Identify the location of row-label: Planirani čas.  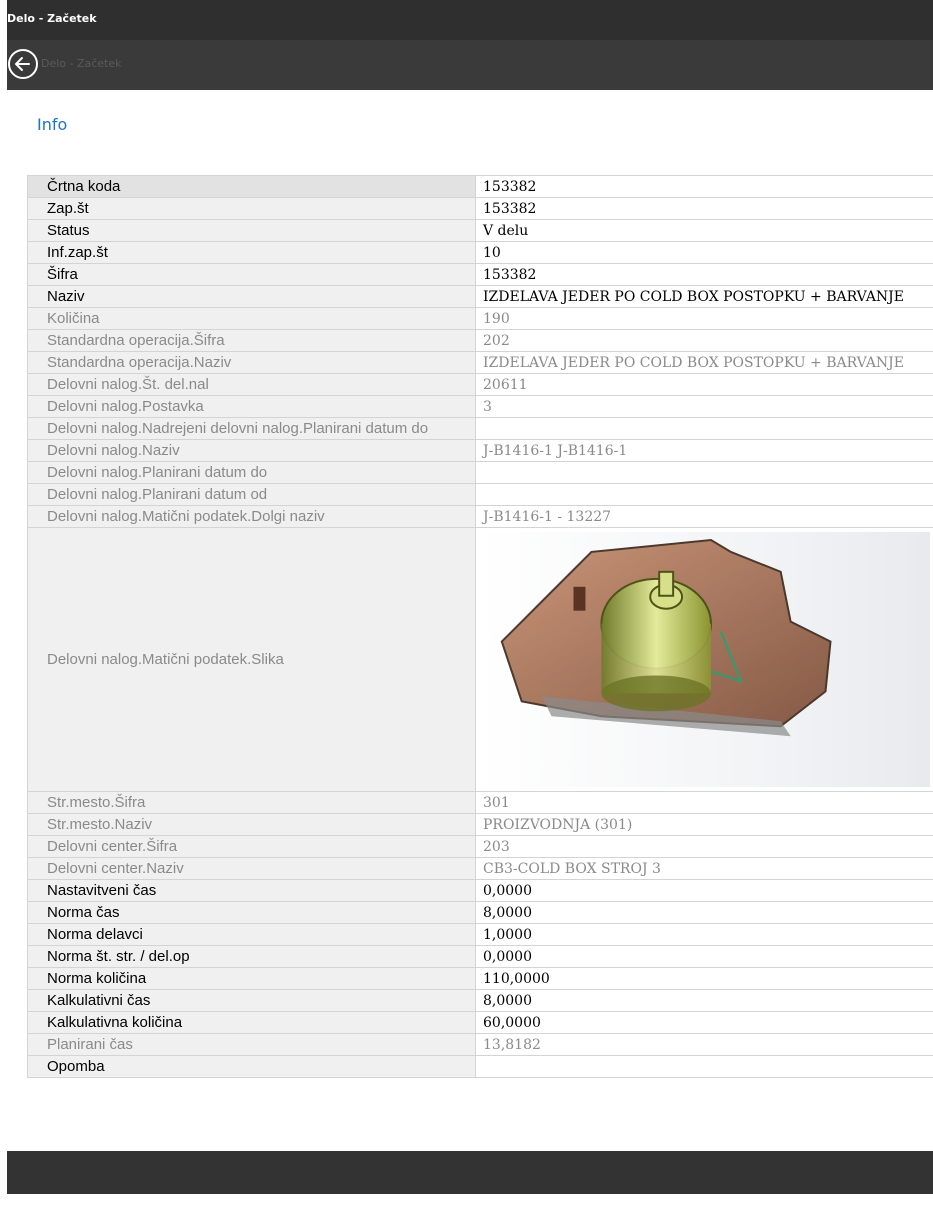
(252, 1044).